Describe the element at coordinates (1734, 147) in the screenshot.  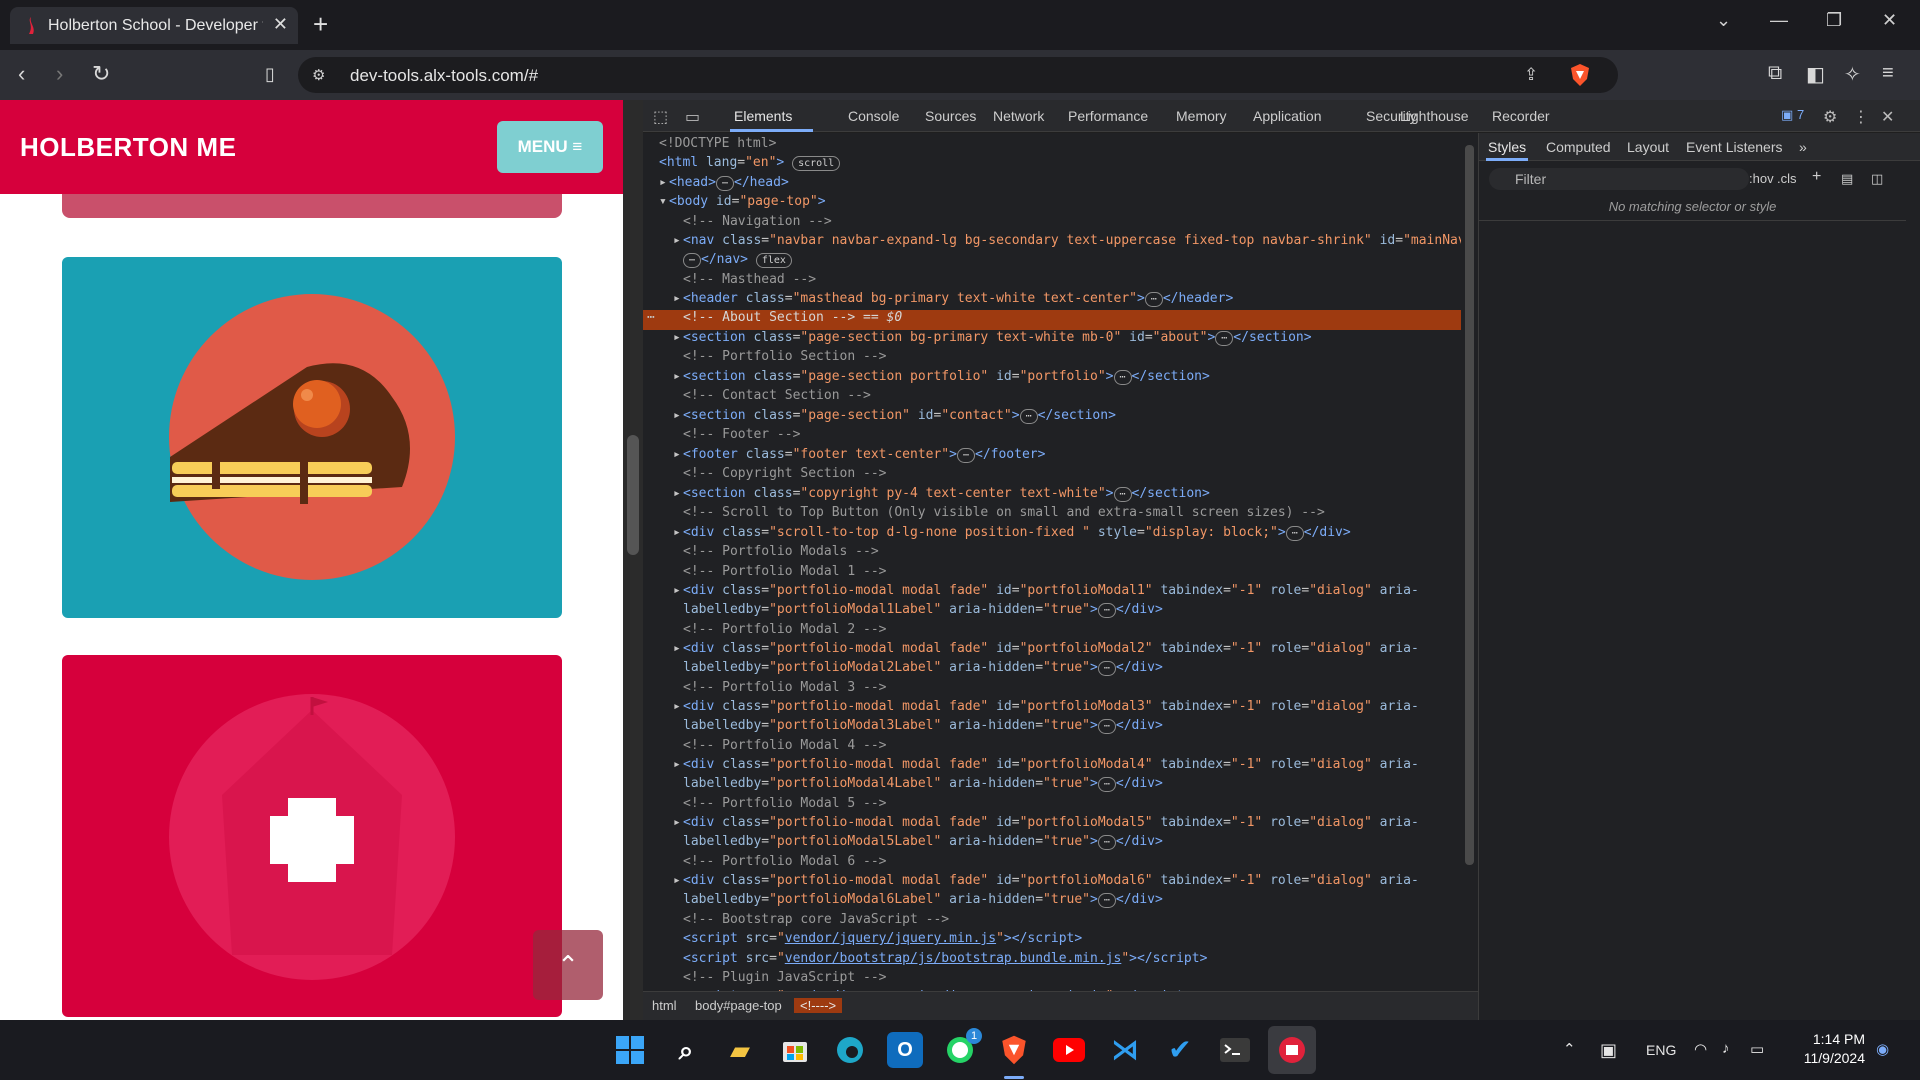
I see `tab-event-listeners: Event Listeners` at that location.